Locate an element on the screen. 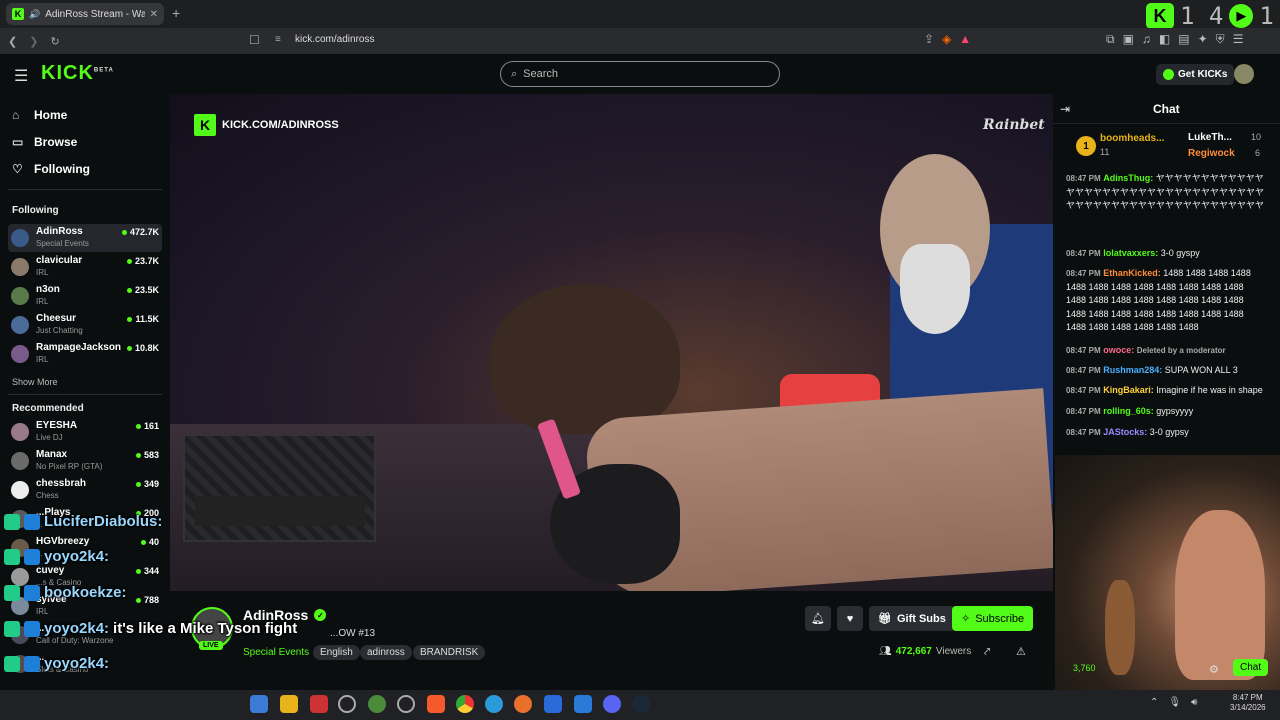 The height and width of the screenshot is (720, 1280). discord-icon is located at coordinates (612, 704).